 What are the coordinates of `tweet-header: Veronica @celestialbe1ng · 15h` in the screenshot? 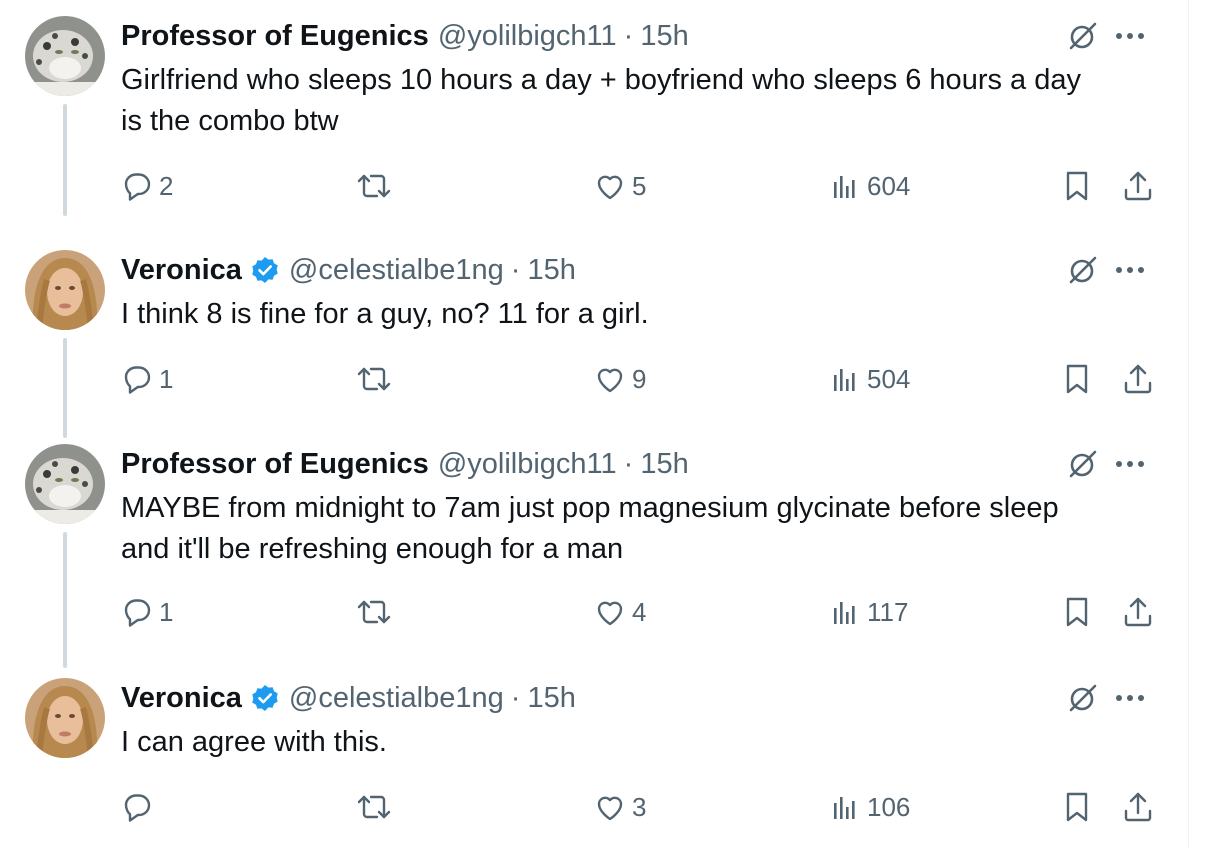 It's located at (348, 270).